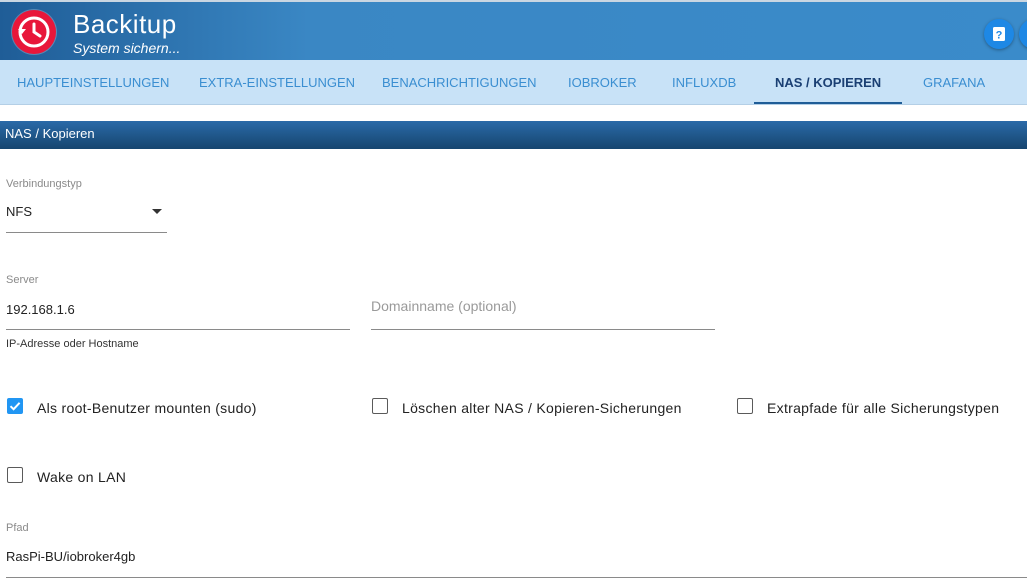  Describe the element at coordinates (17, 528) in the screenshot. I see `path-label: Pfad` at that location.